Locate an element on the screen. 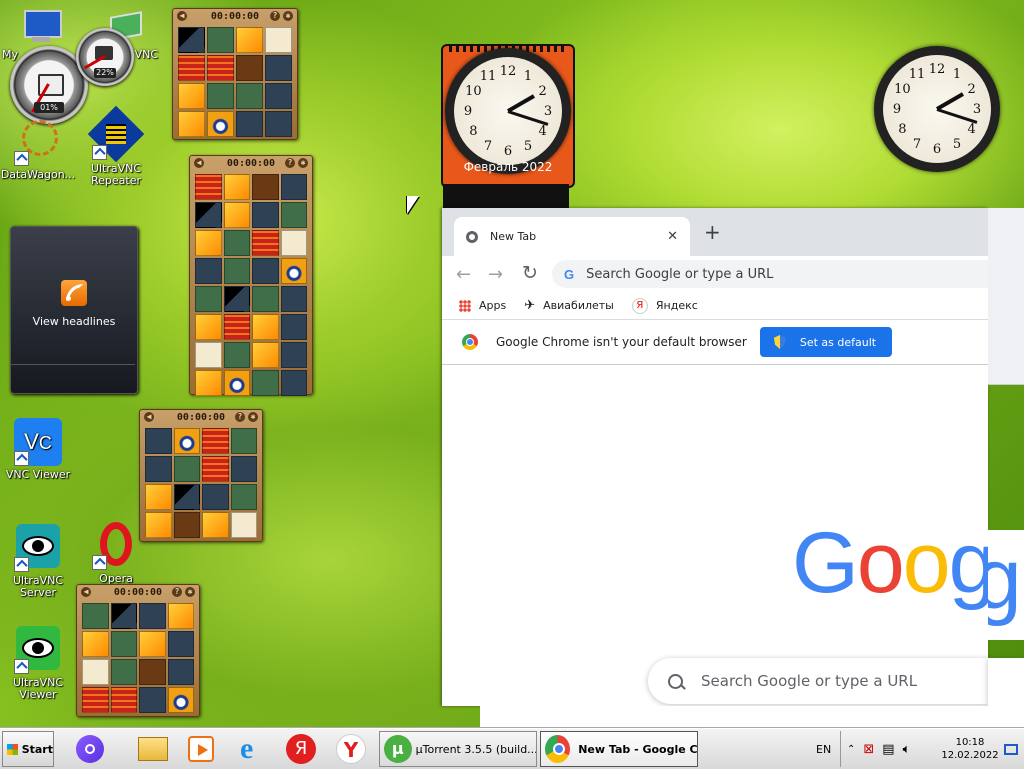  ntp-search-box: Search Google or type a URL is located at coordinates (818, 681).